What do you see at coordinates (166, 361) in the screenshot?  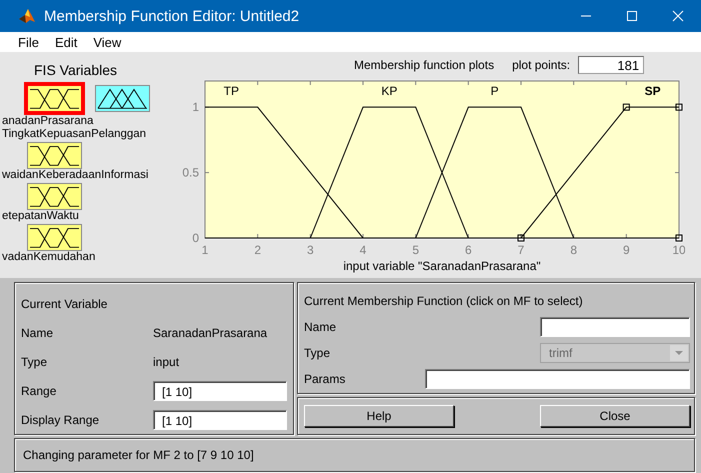 I see `variable-type: input` at bounding box center [166, 361].